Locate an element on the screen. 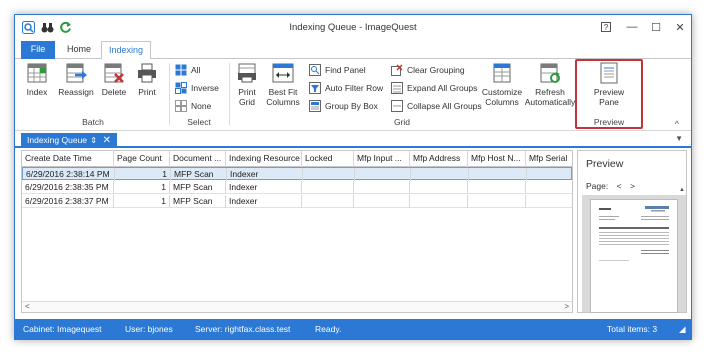 The width and height of the screenshot is (706, 353). group-box-icon is located at coordinates (315, 106).